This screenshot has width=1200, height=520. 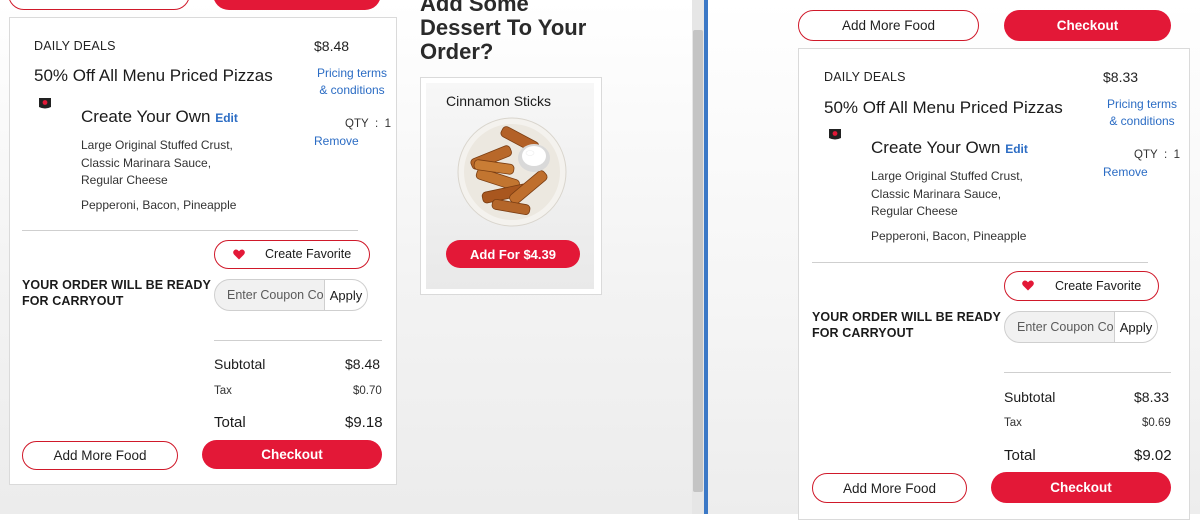 What do you see at coordinates (363, 364) in the screenshot?
I see `subtotal-value: $8.48` at bounding box center [363, 364].